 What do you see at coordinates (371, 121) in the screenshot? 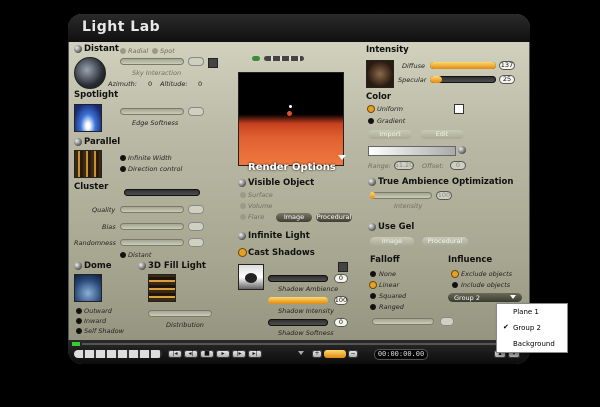
I see `gradient-radio` at bounding box center [371, 121].